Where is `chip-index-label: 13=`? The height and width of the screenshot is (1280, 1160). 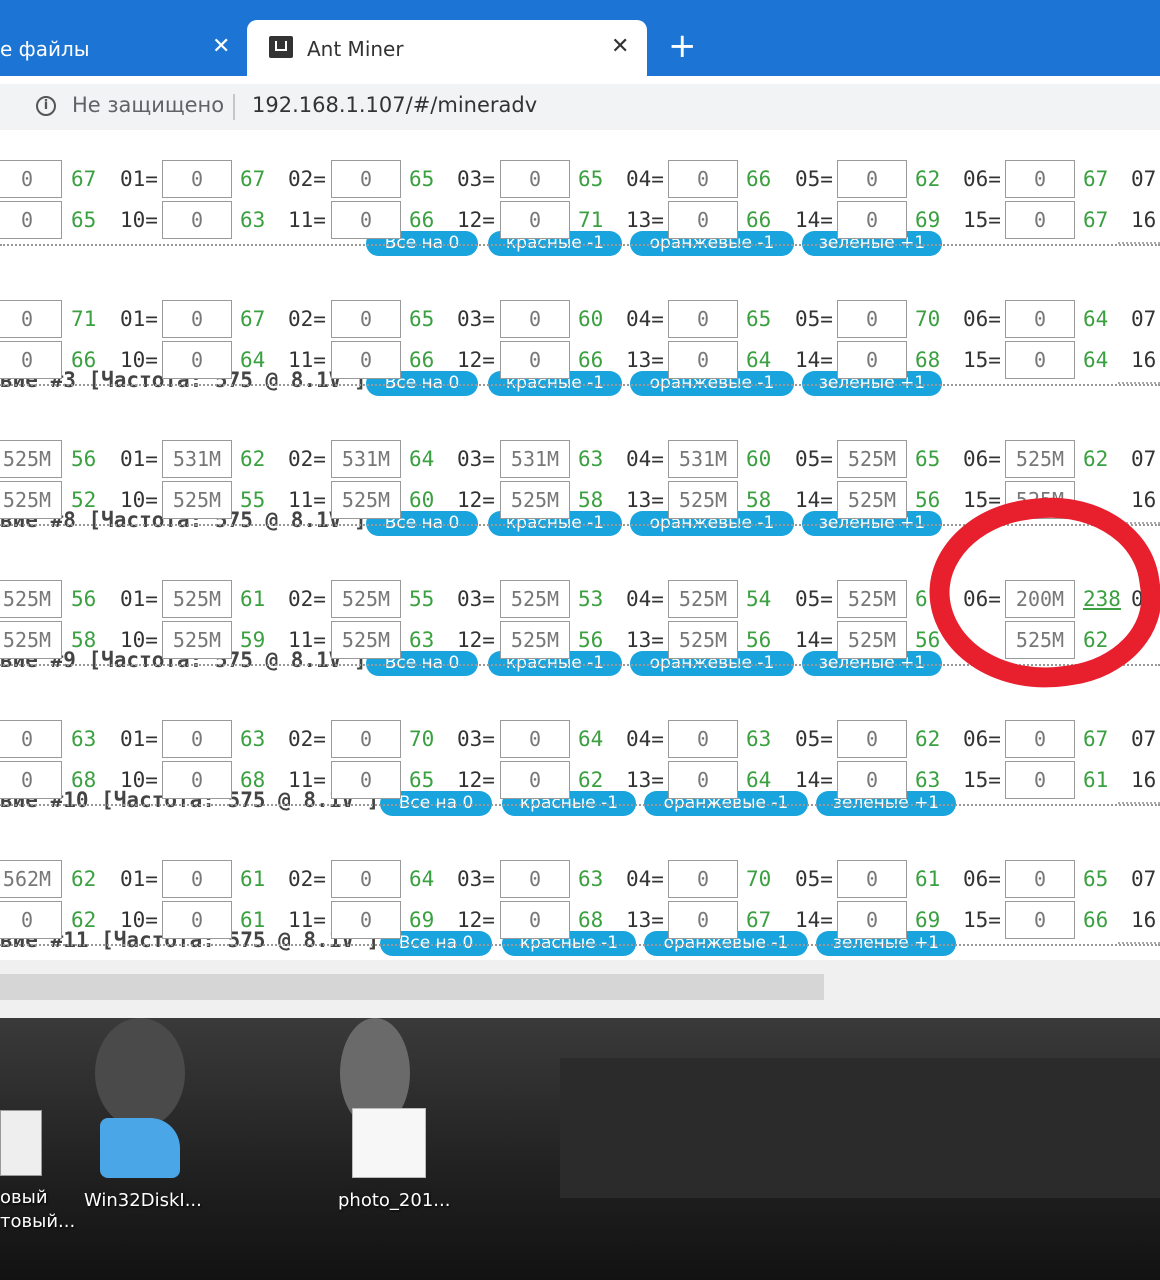 chip-index-label: 13= is located at coordinates (645, 640).